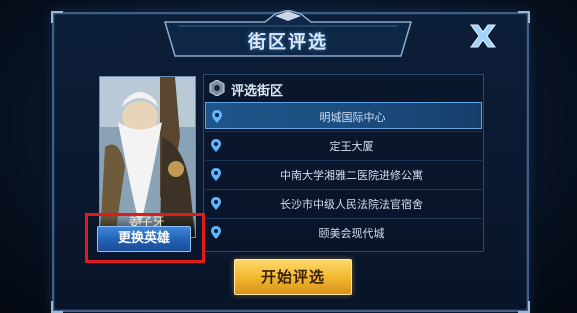 The image size is (577, 313). I want to click on district-item: 中南大学湘雅二医院进修公寓, so click(343, 174).